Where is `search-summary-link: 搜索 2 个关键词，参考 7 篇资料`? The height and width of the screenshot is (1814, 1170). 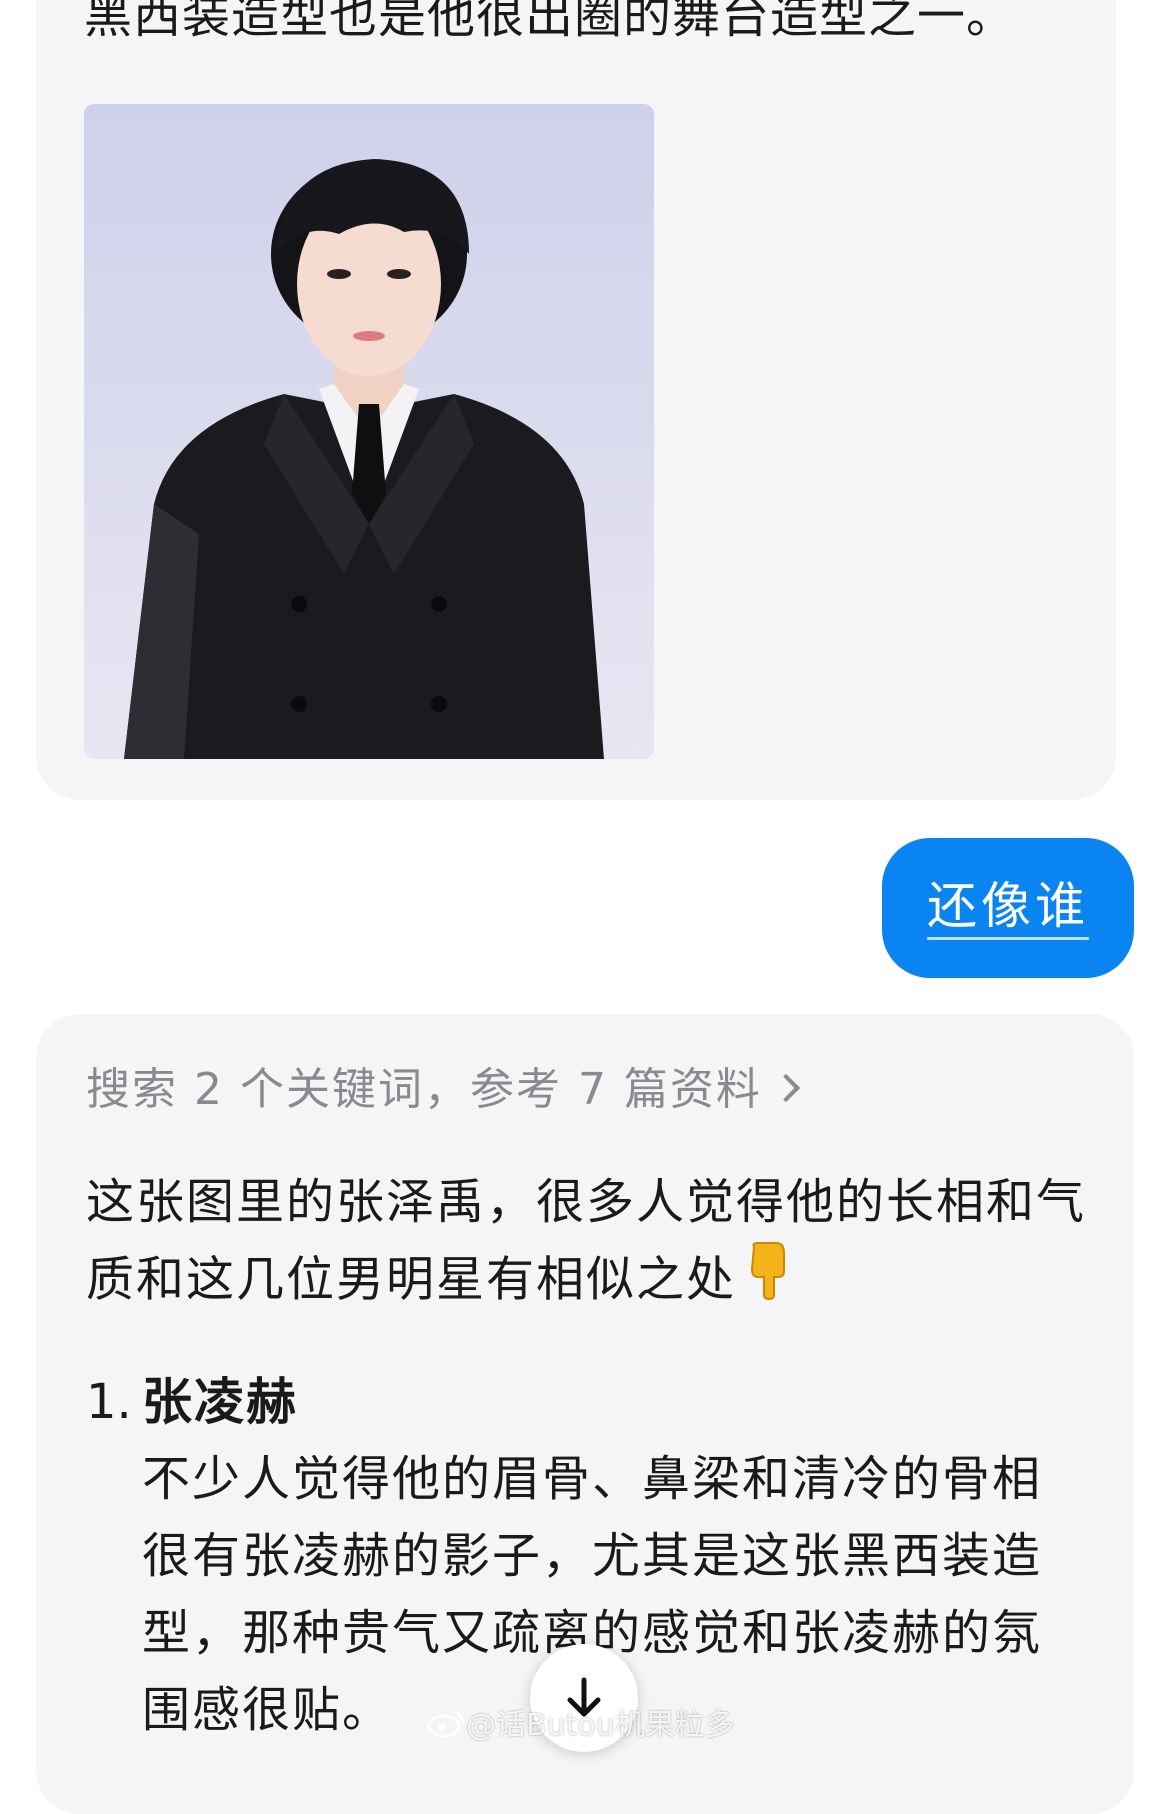 search-summary-link: 搜索 2 个关键词，参考 7 篇资料 is located at coordinates (443, 1090).